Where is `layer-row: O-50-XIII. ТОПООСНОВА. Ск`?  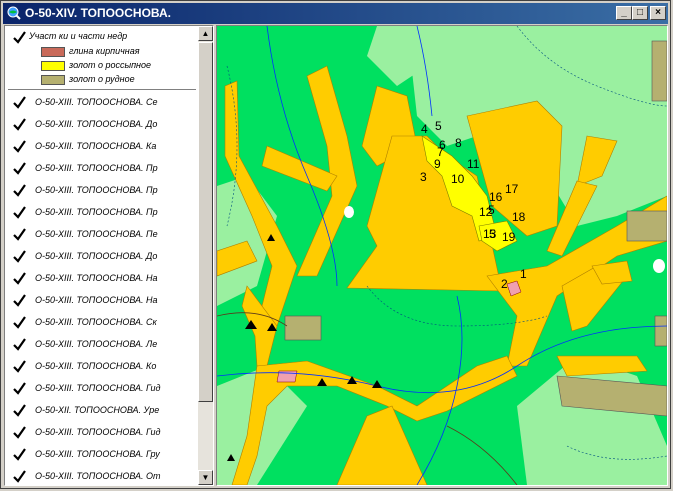 layer-row: O-50-XIII. ТОПООСНОВА. Ск is located at coordinates (101, 323).